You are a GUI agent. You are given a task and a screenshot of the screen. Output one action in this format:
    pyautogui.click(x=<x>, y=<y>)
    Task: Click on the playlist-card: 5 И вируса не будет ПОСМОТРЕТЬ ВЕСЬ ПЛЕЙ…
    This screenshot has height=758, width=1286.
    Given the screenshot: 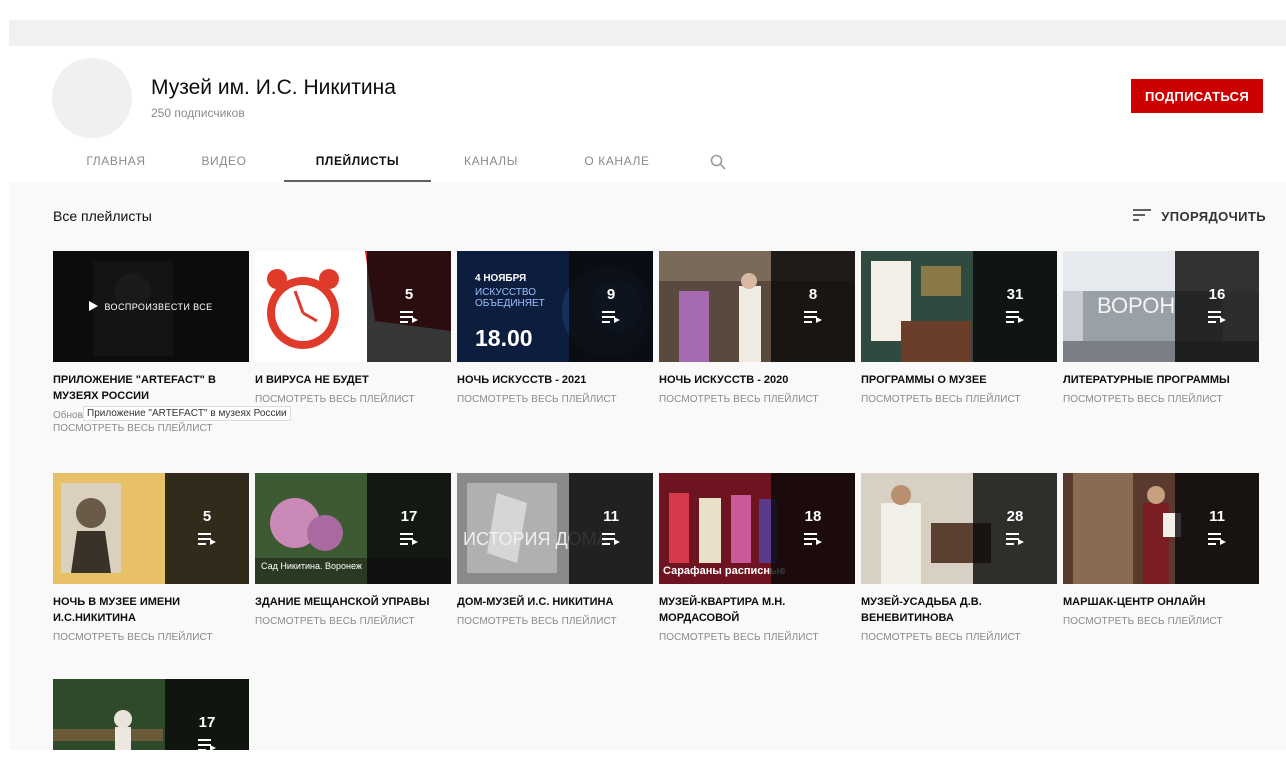 What is the action you would take?
    pyautogui.click(x=353, y=328)
    